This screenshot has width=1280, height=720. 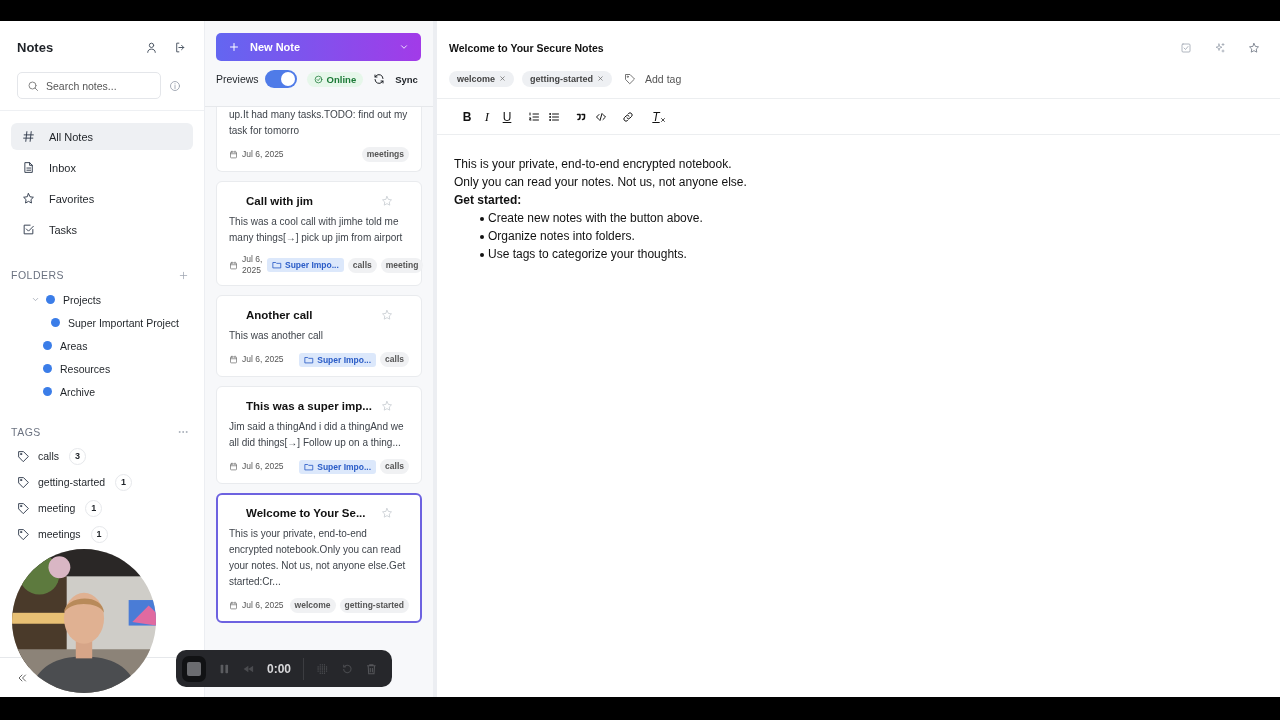 I want to click on folder-item: Areas, so click(x=102, y=345).